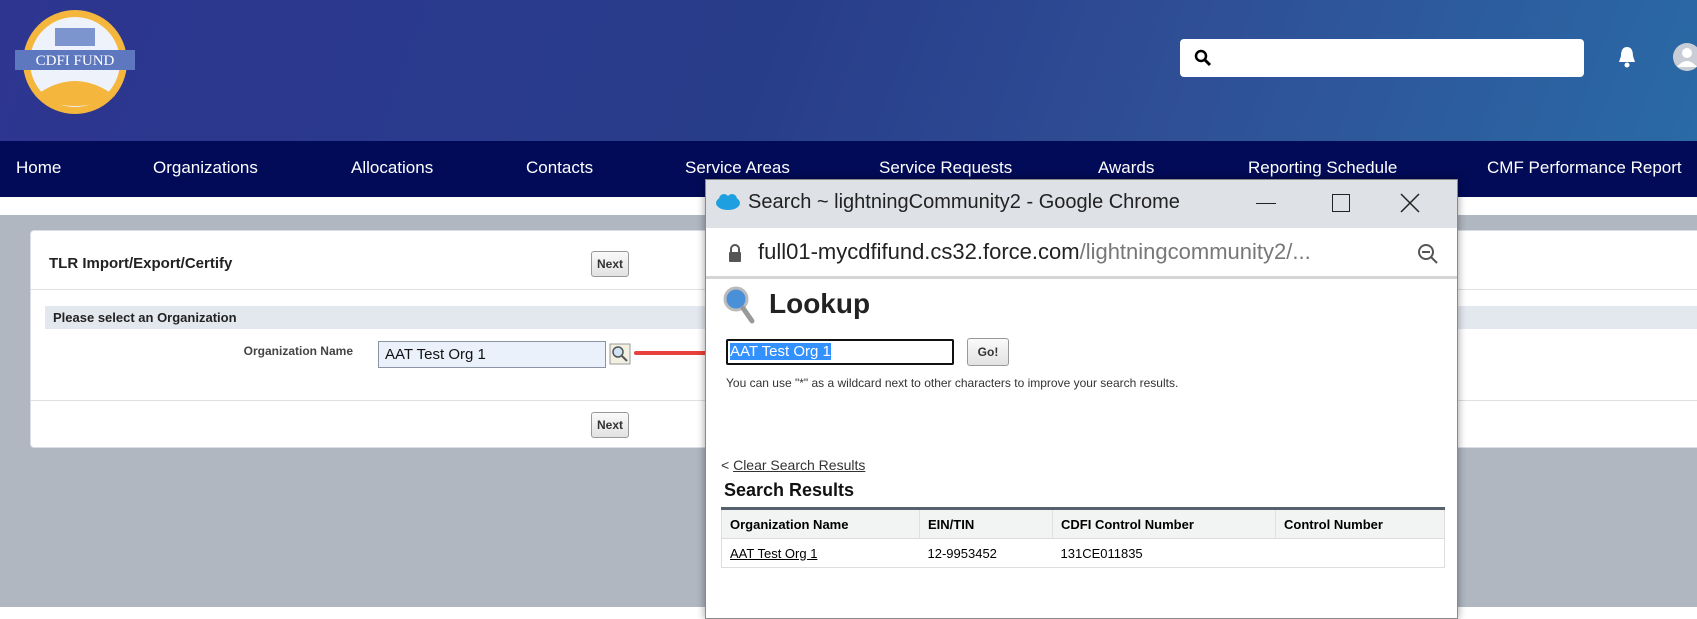  Describe the element at coordinates (820, 523) in the screenshot. I see `col-organization-name: Organization Name` at that location.